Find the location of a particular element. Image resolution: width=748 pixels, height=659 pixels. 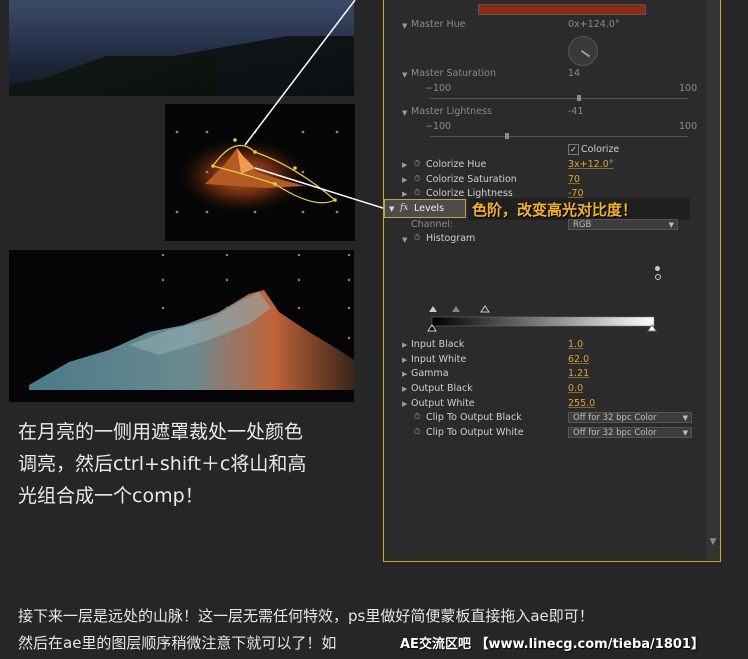

saturation-slider is located at coordinates (559, 98).